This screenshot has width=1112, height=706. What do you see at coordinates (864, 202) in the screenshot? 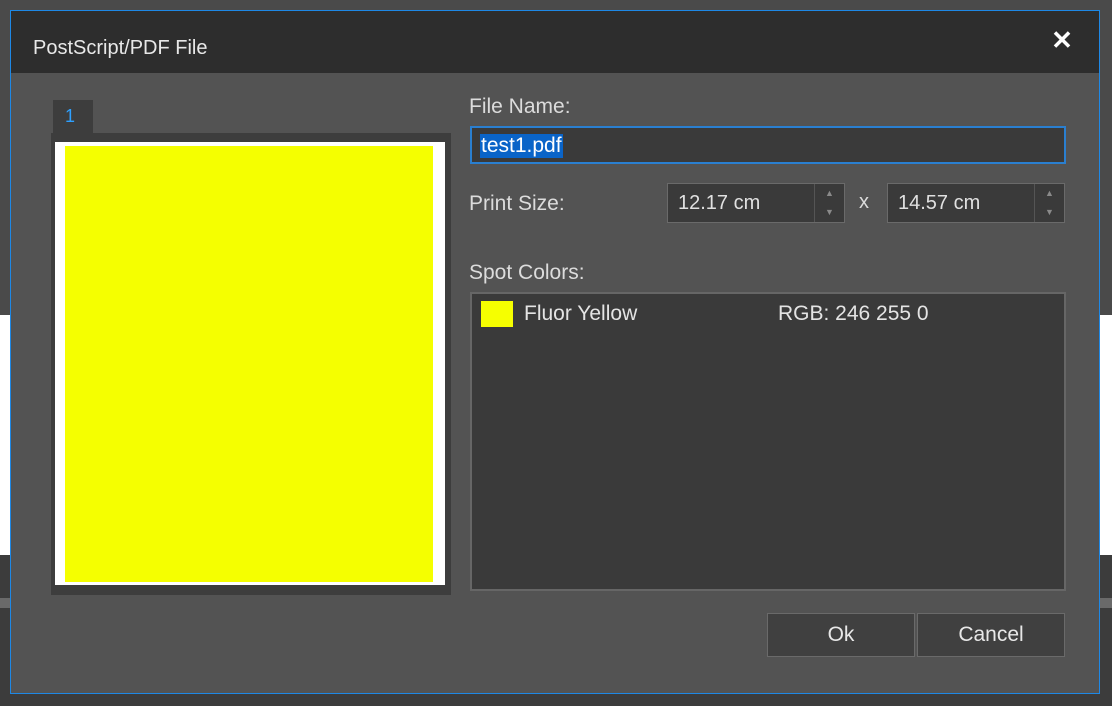
I see `print-size-separator: x` at bounding box center [864, 202].